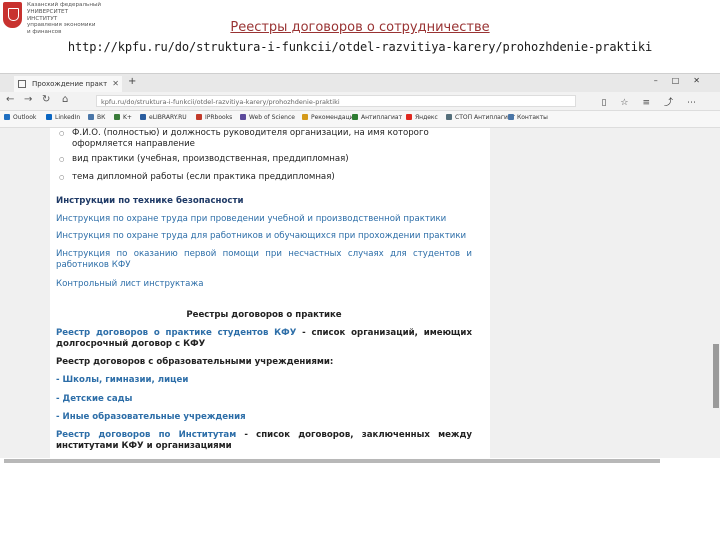 This screenshot has height=540, width=720. I want to click on slide-title: Реестры договоров о сотрудничестве, so click(360, 27).